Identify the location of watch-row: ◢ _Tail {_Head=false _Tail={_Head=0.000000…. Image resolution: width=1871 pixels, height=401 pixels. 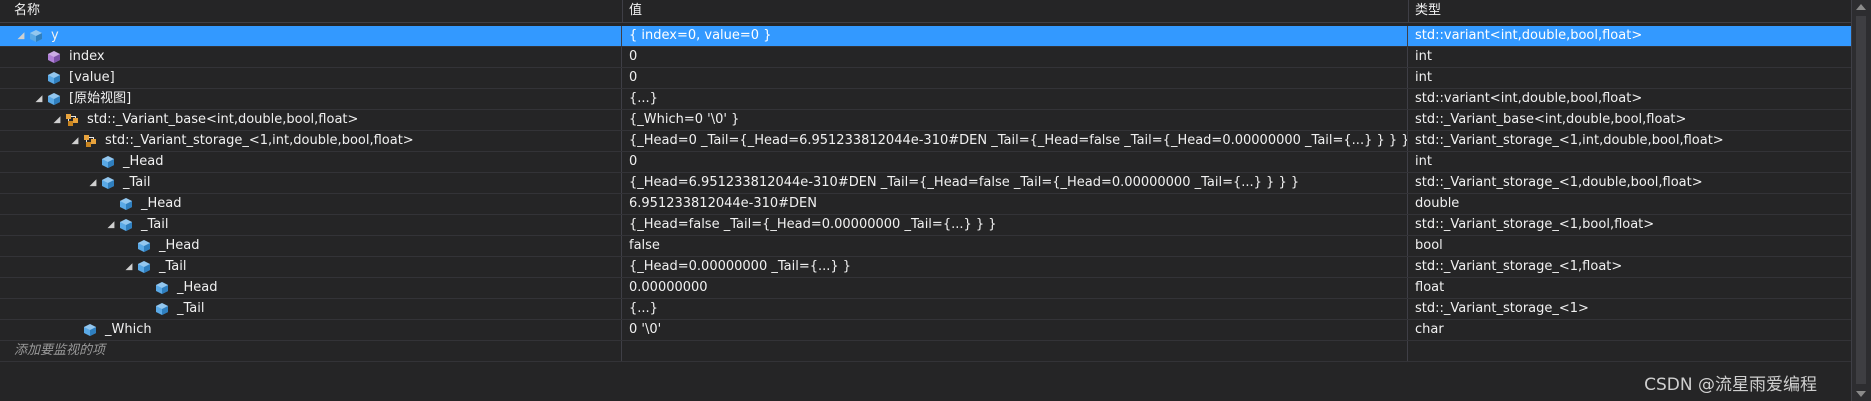
(925, 225).